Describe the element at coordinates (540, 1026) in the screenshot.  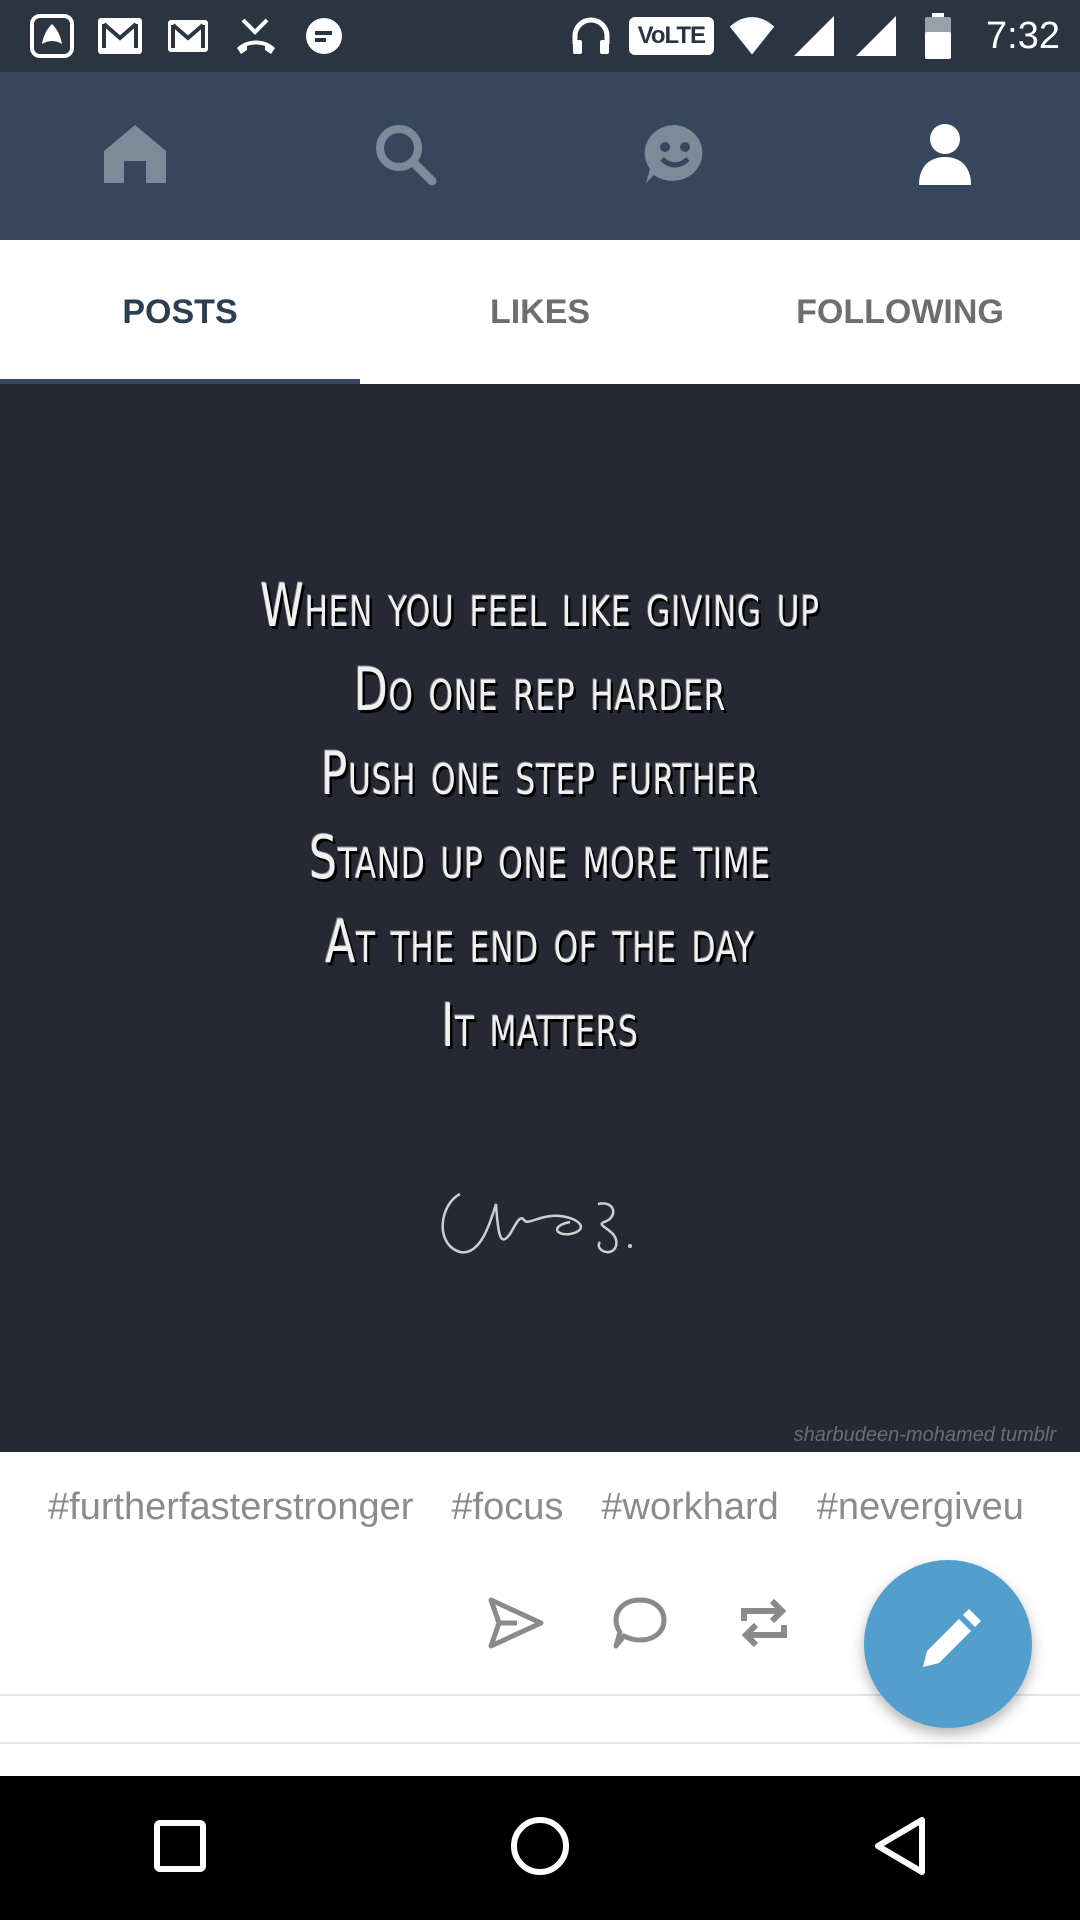
I see `quote-line: It matters` at that location.